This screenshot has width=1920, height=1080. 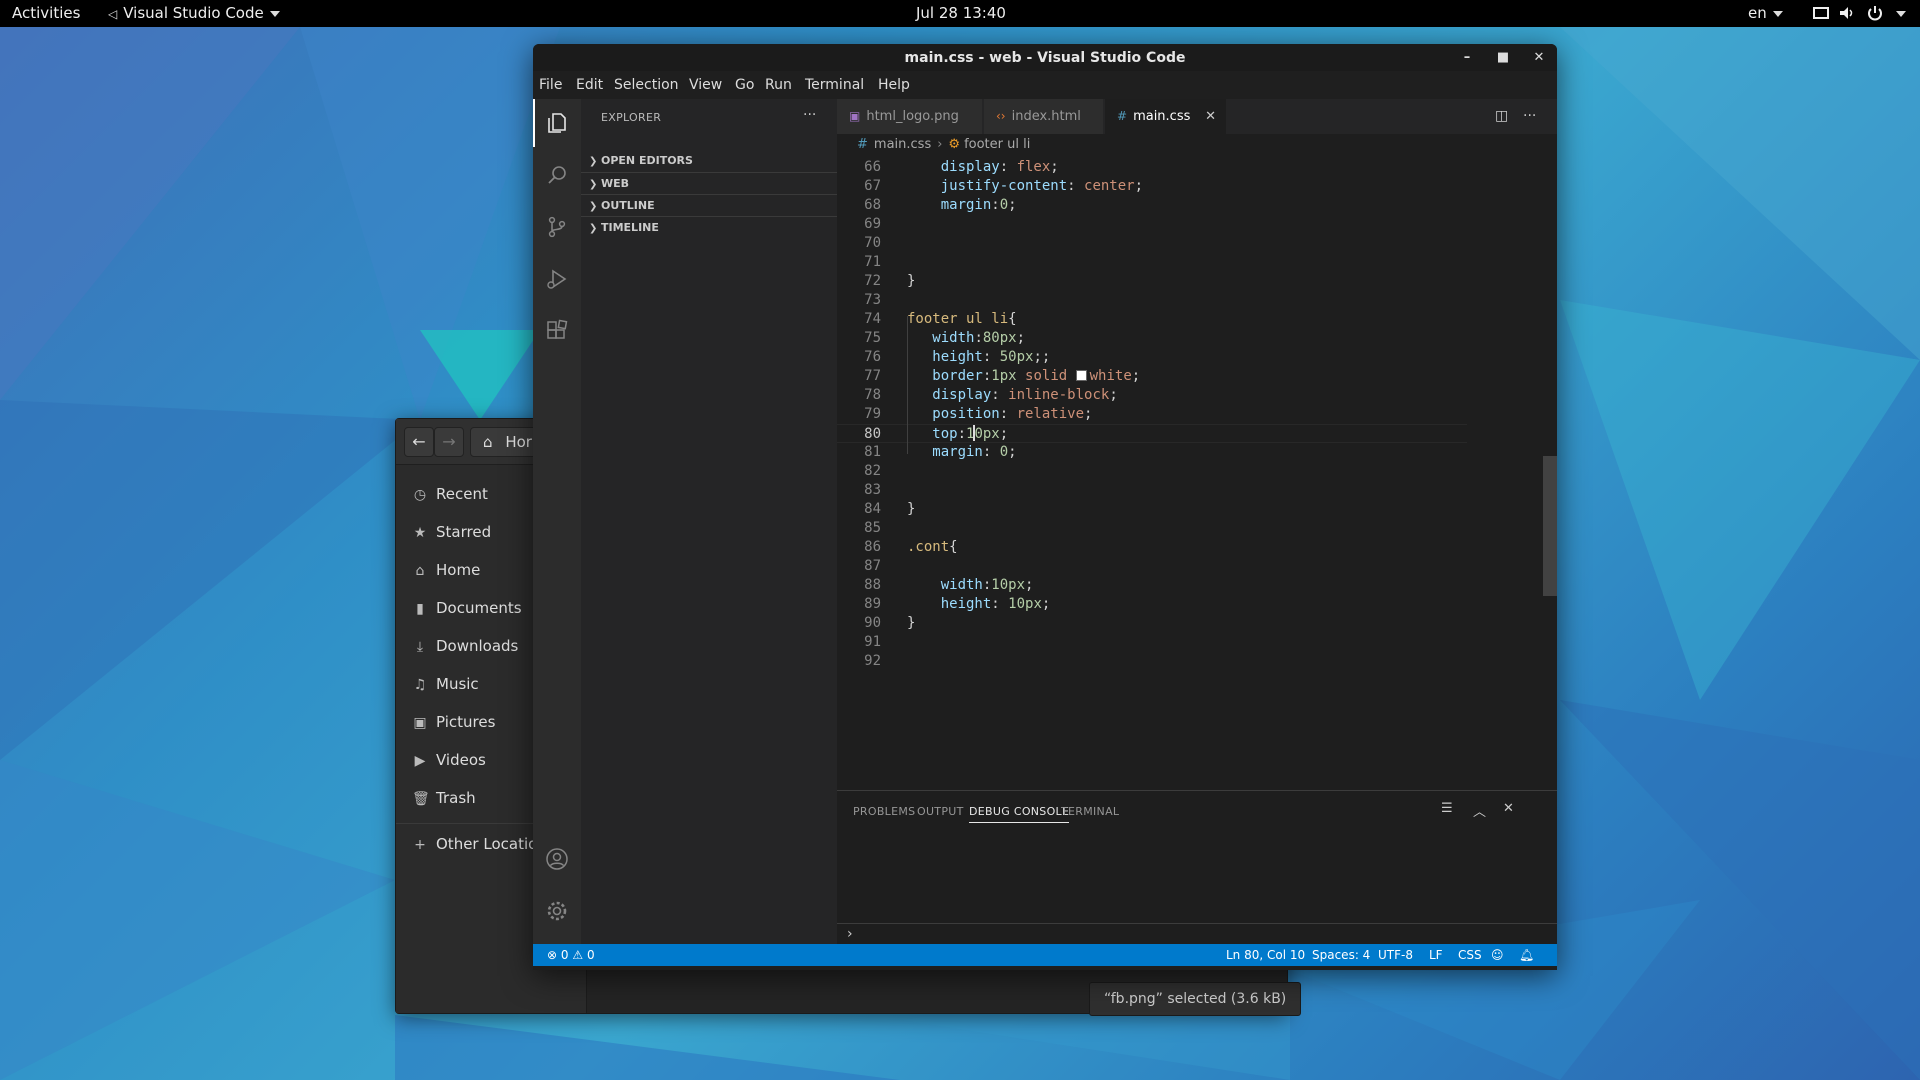 What do you see at coordinates (550, 85) in the screenshot?
I see `menu-file: File` at bounding box center [550, 85].